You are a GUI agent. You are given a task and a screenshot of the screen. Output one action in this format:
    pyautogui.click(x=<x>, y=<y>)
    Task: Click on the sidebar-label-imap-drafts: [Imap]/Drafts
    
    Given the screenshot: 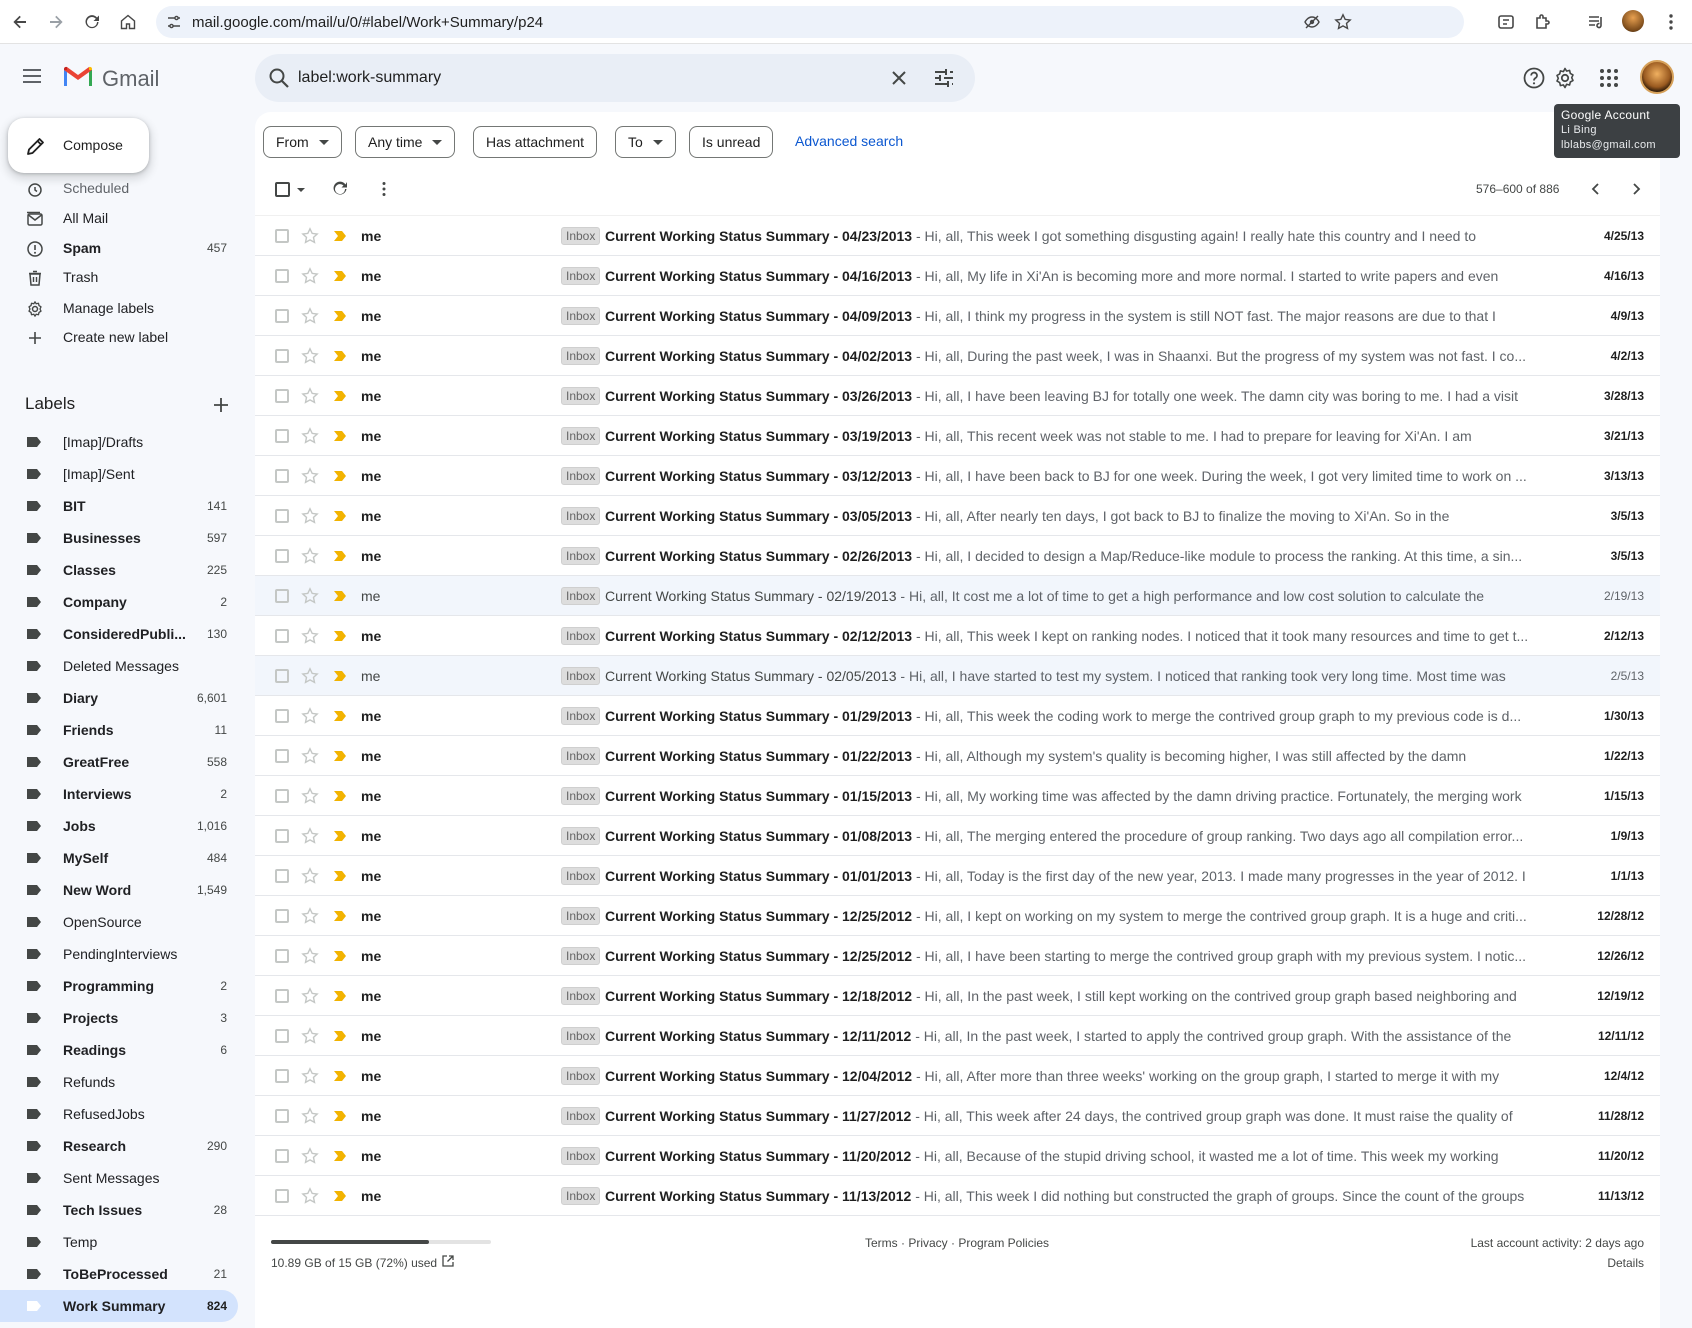 What is the action you would take?
    pyautogui.click(x=119, y=442)
    